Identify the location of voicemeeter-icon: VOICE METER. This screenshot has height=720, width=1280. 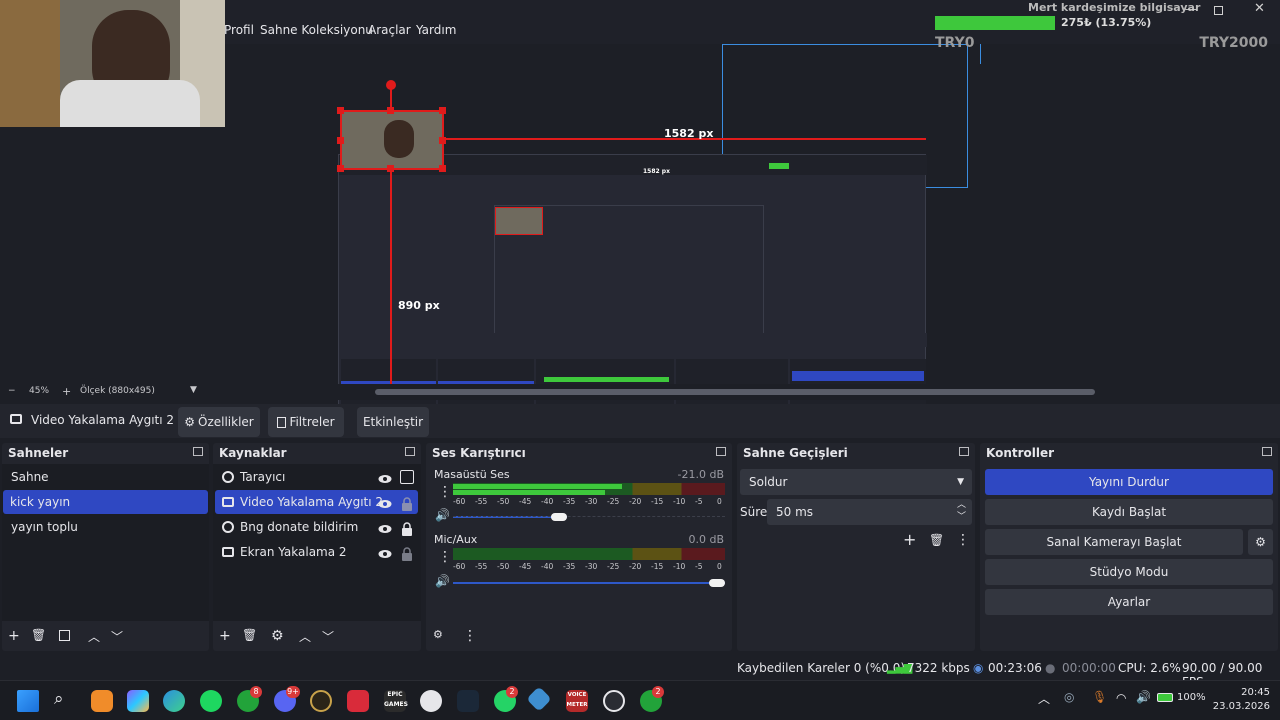
(577, 701).